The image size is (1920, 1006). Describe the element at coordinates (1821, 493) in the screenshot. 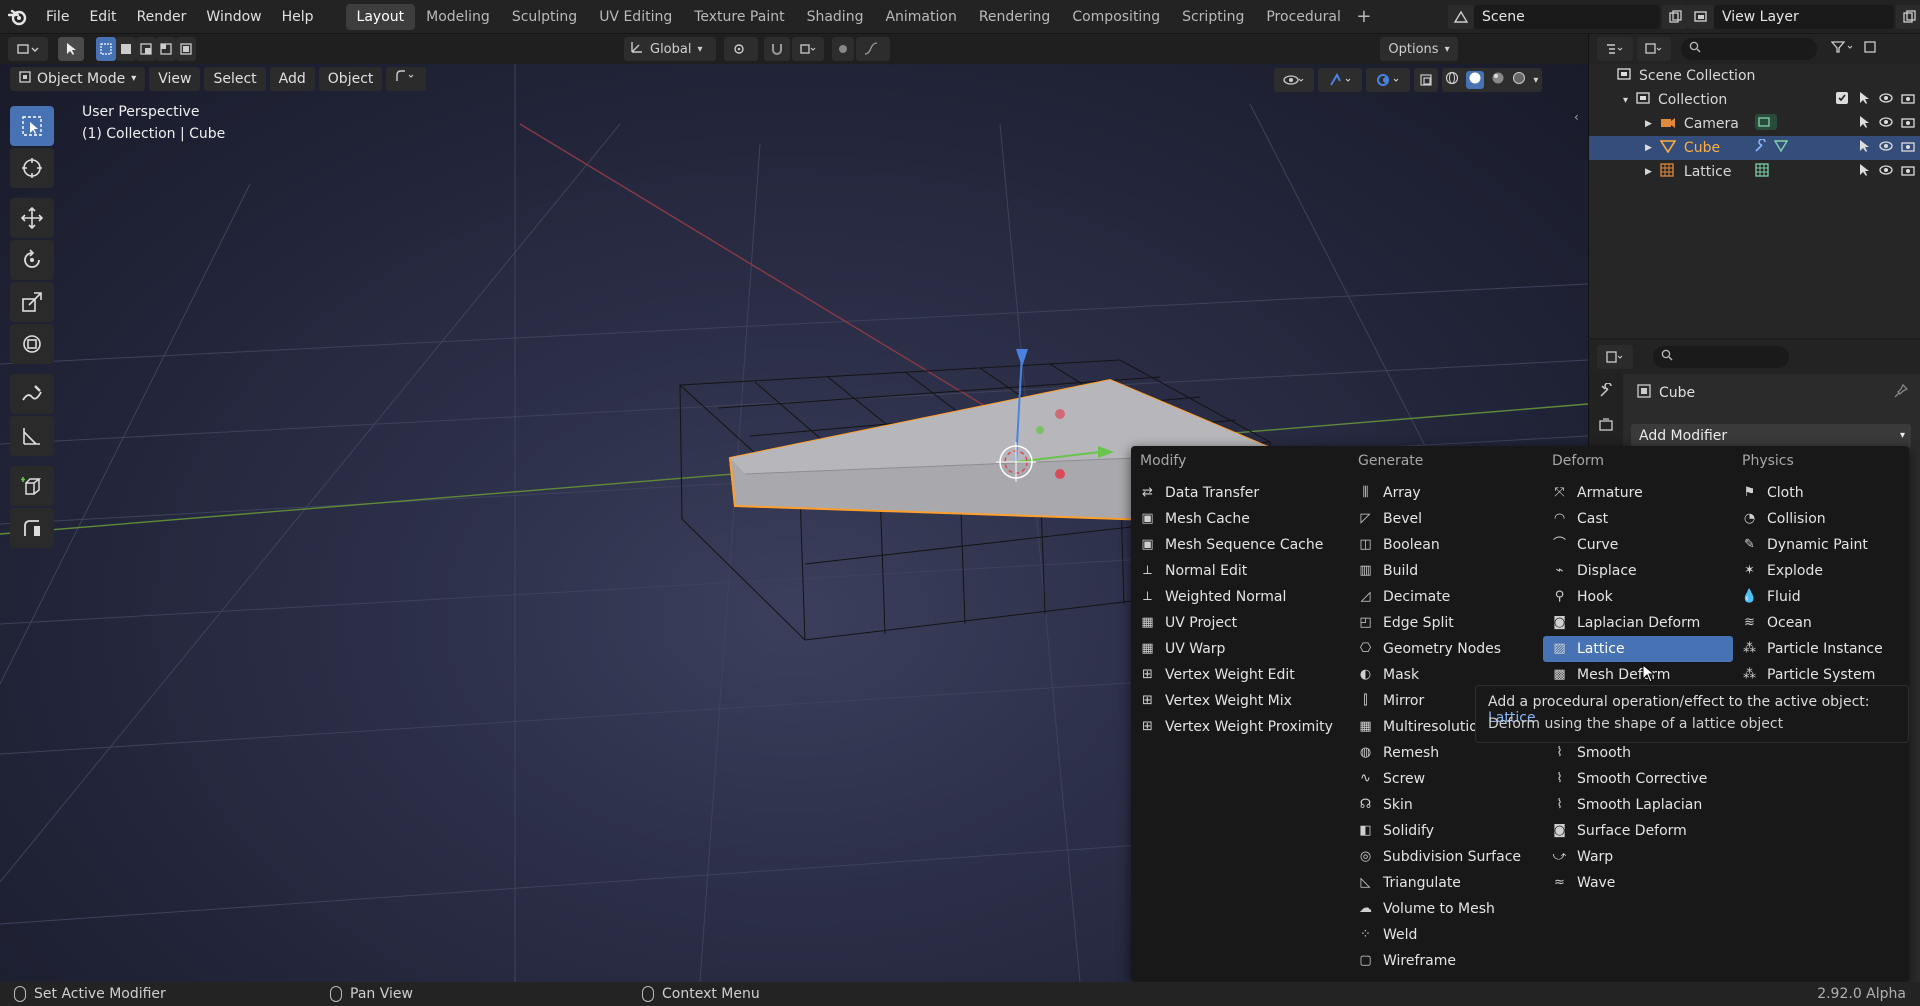

I see `modifier-item-cloth: ⚑ Cloth` at that location.